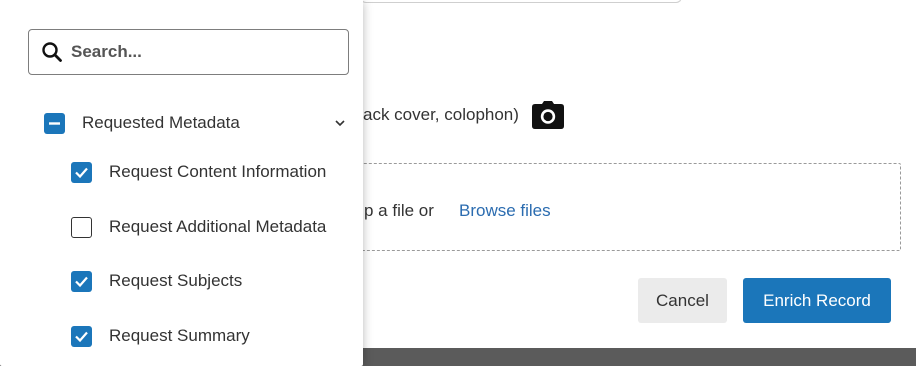  What do you see at coordinates (505, 211) in the screenshot?
I see `browse-files-link: Browse files` at bounding box center [505, 211].